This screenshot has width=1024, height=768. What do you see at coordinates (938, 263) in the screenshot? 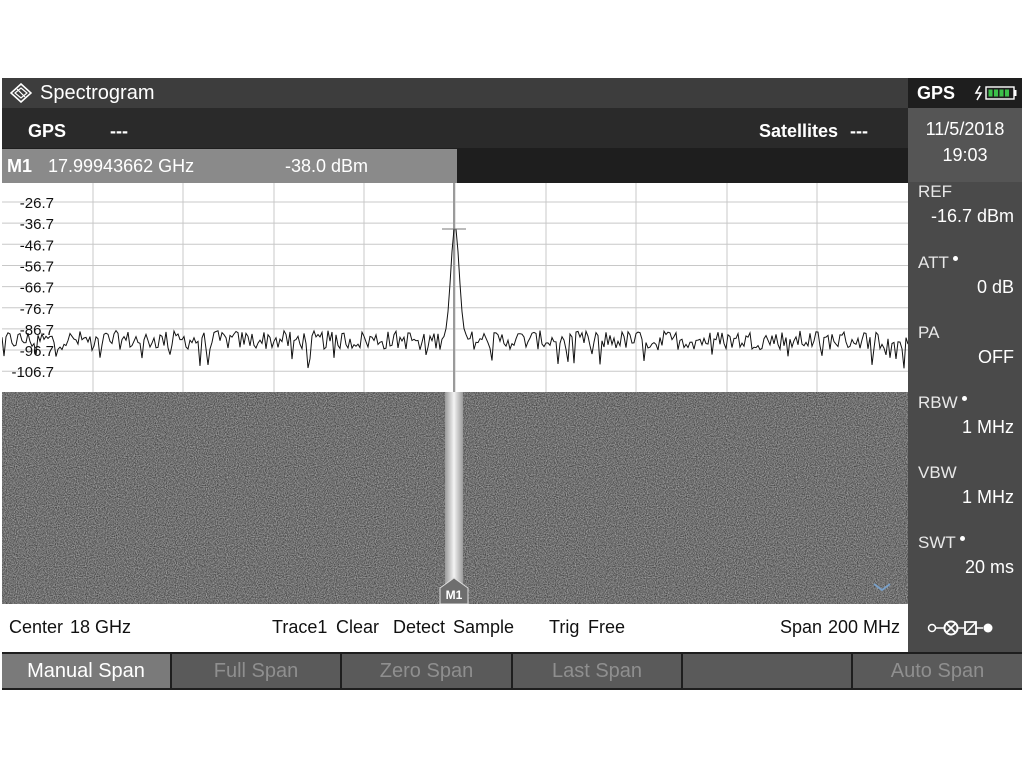
I see `att-label: ATT` at bounding box center [938, 263].